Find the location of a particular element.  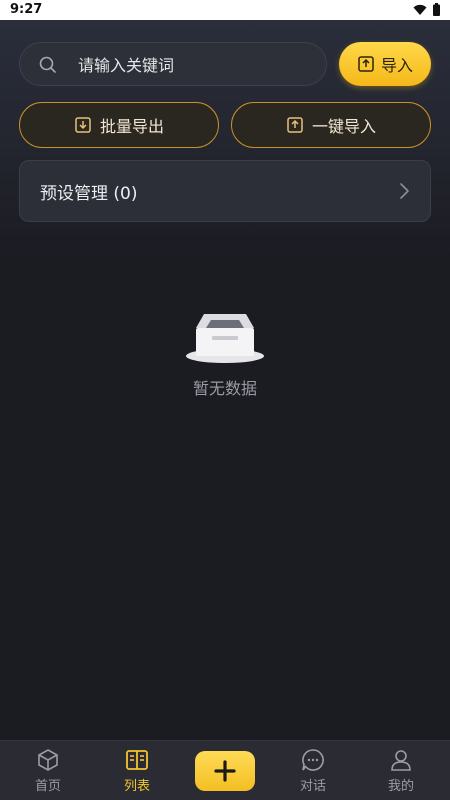

one-click-import-button: 一键导入 is located at coordinates (331, 125).